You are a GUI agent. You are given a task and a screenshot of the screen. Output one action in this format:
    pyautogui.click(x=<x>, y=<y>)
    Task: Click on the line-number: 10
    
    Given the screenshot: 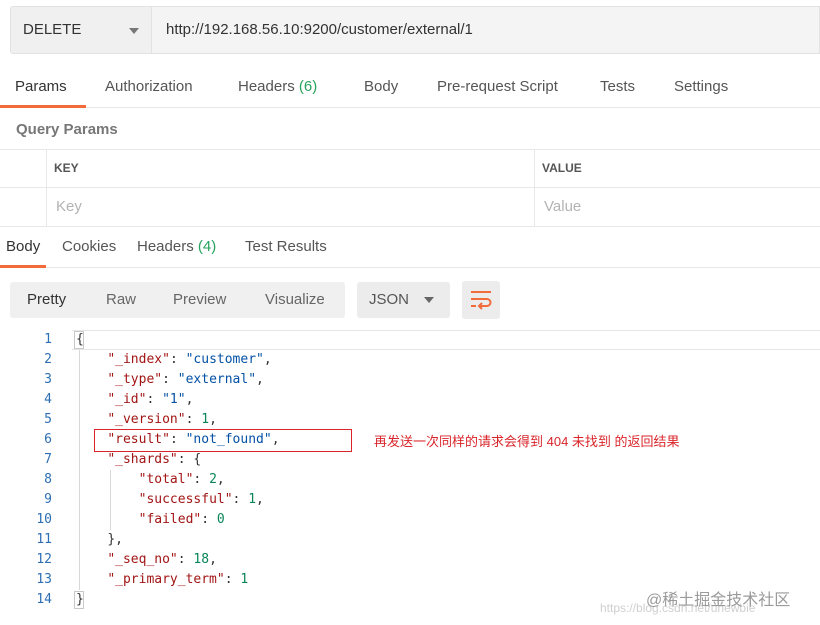 What is the action you would take?
    pyautogui.click(x=44, y=519)
    